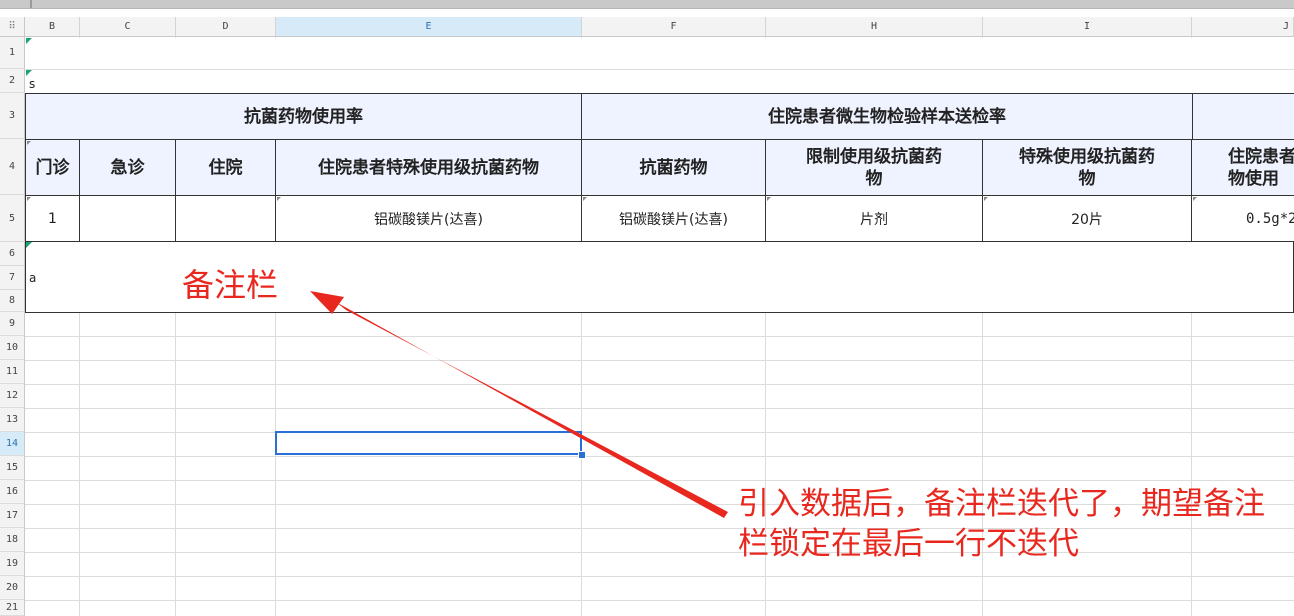  I want to click on annotation-note-label: 备注栏, so click(230, 285).